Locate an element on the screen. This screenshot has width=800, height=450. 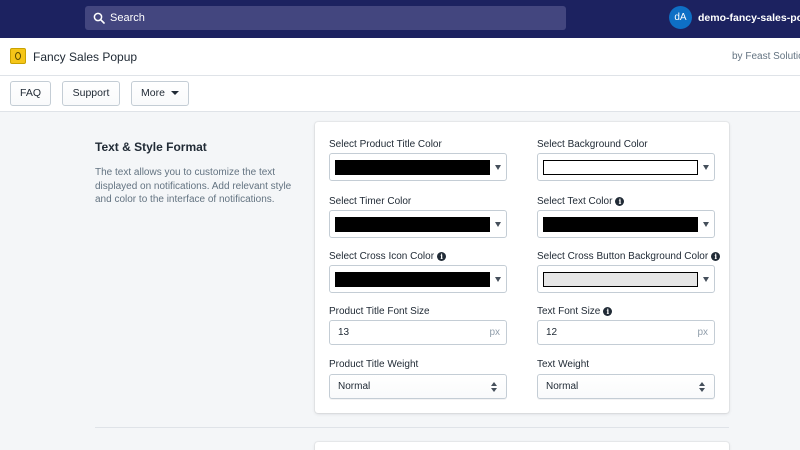
product-title-color-select is located at coordinates (418, 167).